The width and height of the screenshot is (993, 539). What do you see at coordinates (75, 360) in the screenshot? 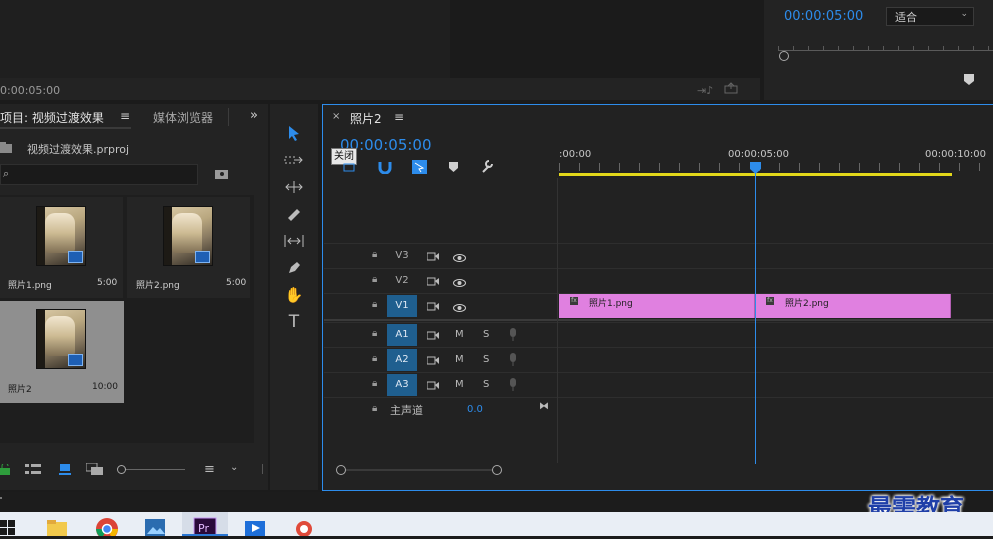
I see `sequence-badge-icon` at bounding box center [75, 360].